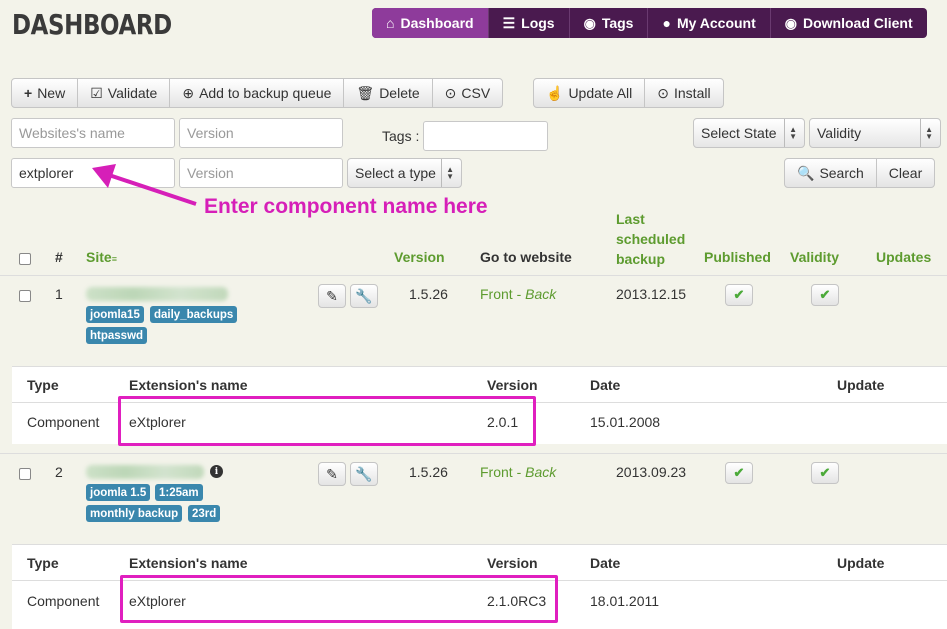  I want to click on tag-badge: 23rd, so click(204, 513).